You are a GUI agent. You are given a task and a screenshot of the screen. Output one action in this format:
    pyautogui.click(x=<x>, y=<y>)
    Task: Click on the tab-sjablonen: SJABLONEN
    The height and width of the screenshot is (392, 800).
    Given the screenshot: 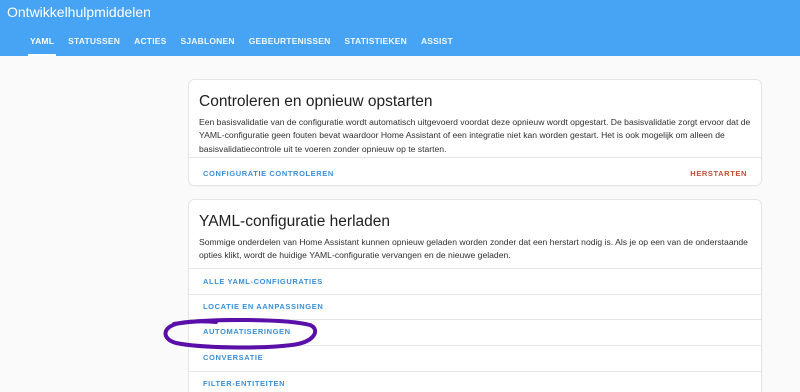 What is the action you would take?
    pyautogui.click(x=208, y=43)
    